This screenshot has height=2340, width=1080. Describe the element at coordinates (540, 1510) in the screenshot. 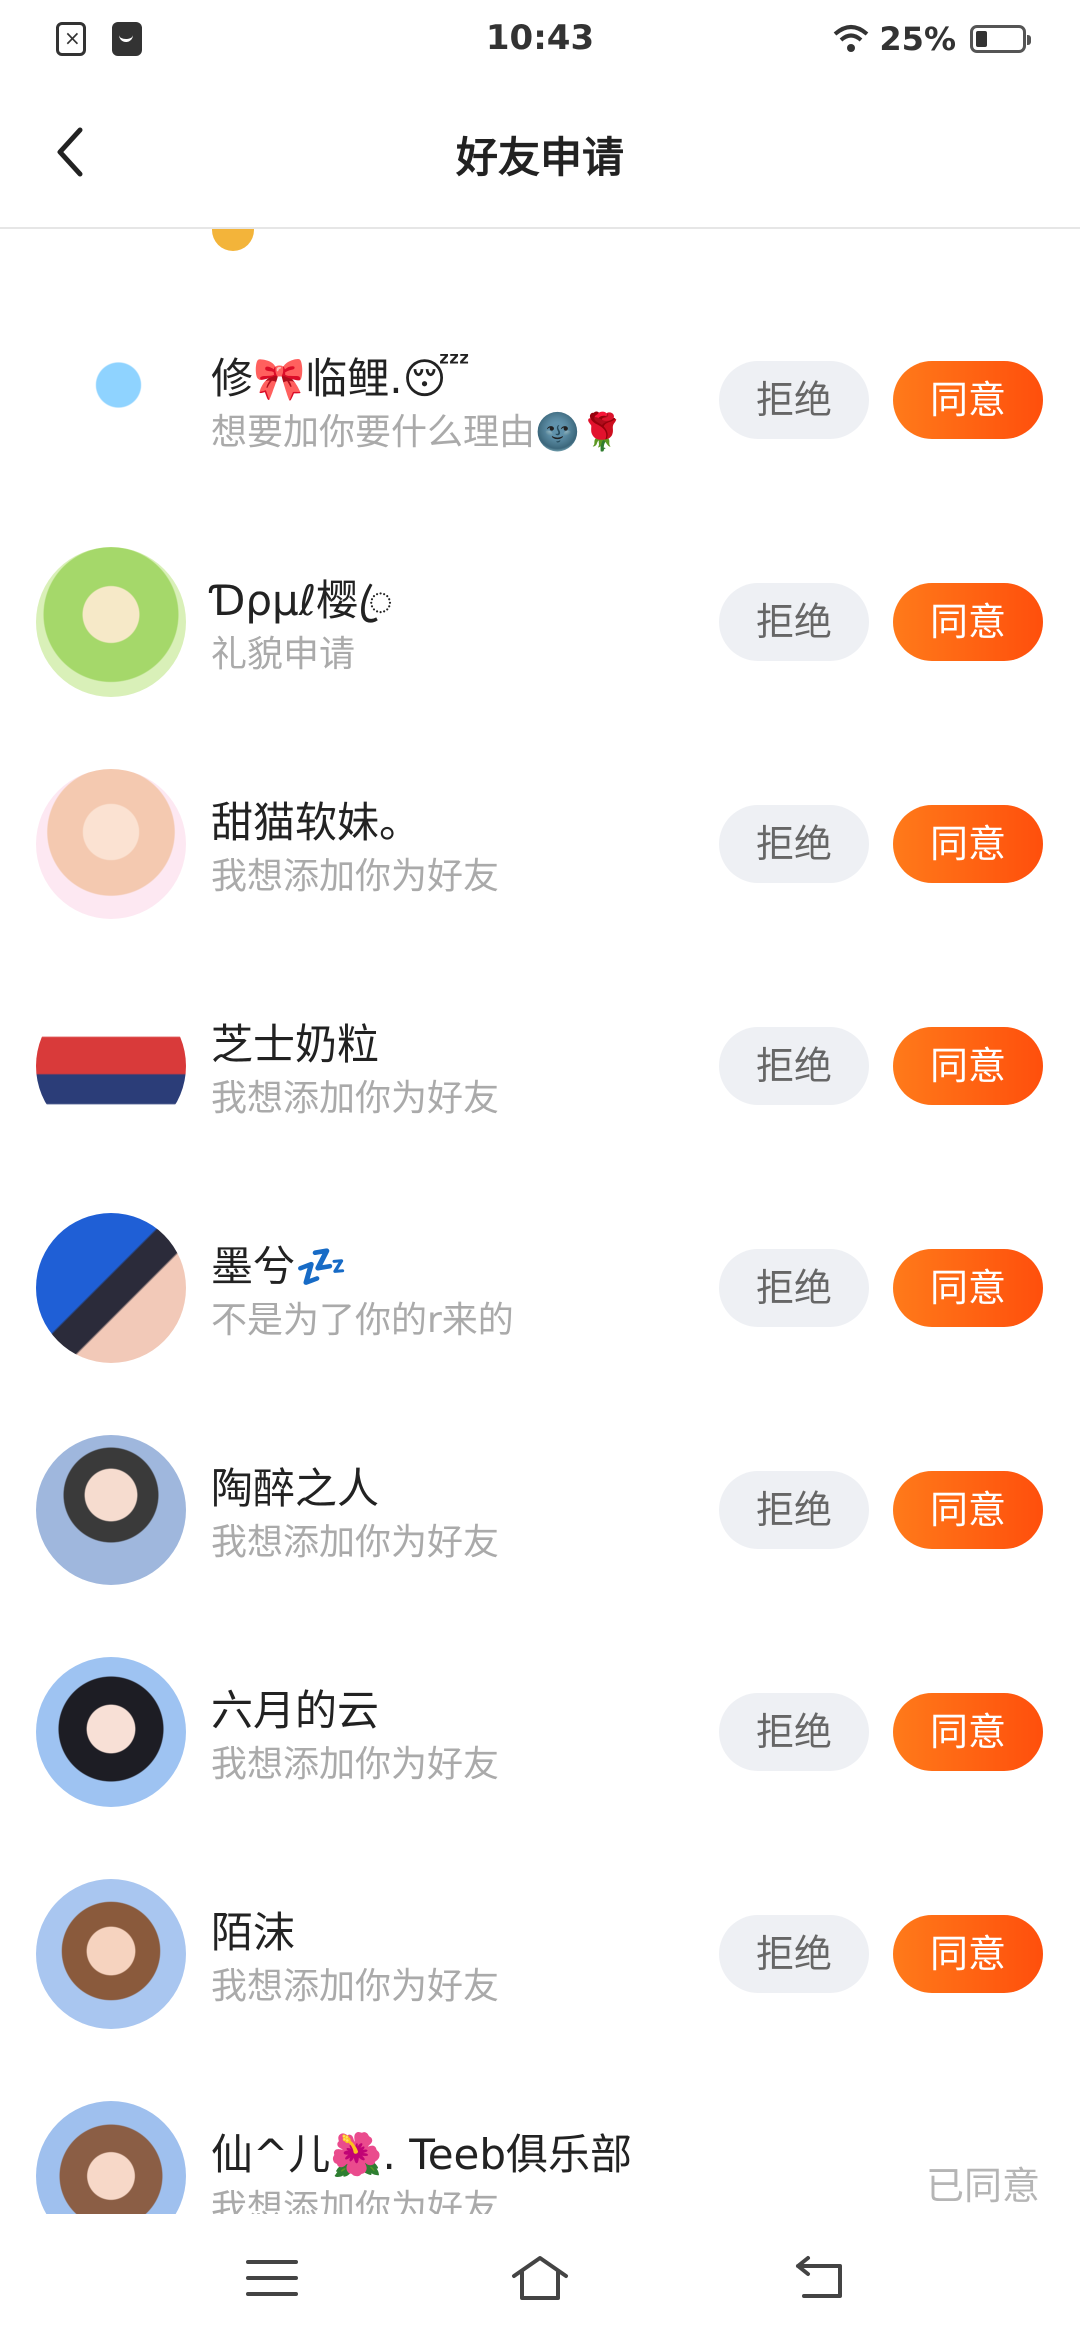

I see `list-item: 陶醉之人 我想添加你为好友 拒绝 同意` at that location.